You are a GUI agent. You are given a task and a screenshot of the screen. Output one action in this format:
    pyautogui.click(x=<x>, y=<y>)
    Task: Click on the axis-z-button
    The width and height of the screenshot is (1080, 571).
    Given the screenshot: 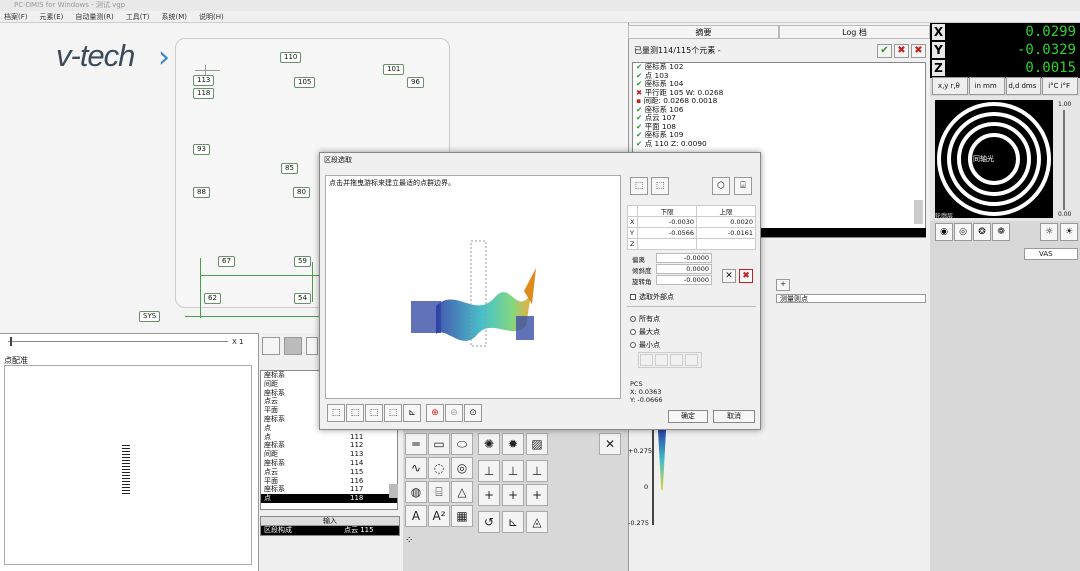 What is the action you would take?
    pyautogui.click(x=676, y=360)
    